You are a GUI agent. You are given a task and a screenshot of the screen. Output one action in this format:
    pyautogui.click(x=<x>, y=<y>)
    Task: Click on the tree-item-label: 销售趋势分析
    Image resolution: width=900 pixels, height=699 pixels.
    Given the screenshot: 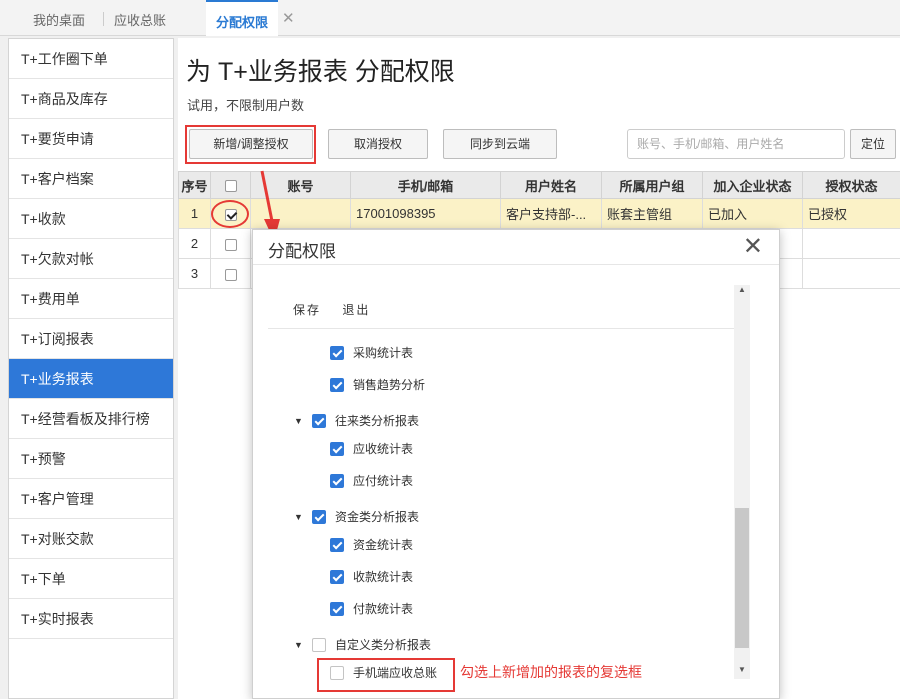 What is the action you would take?
    pyautogui.click(x=389, y=385)
    